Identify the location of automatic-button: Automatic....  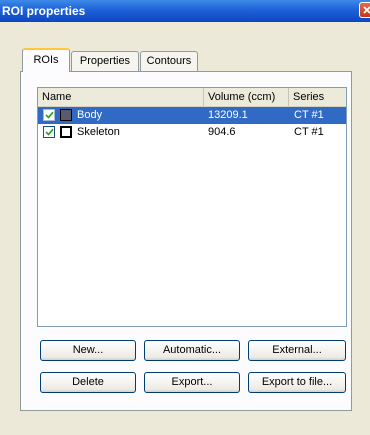
(192, 350).